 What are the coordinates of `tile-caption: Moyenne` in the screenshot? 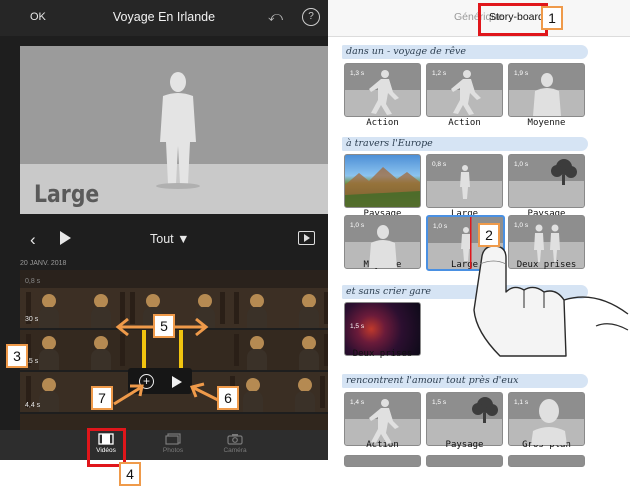 It's located at (546, 123).